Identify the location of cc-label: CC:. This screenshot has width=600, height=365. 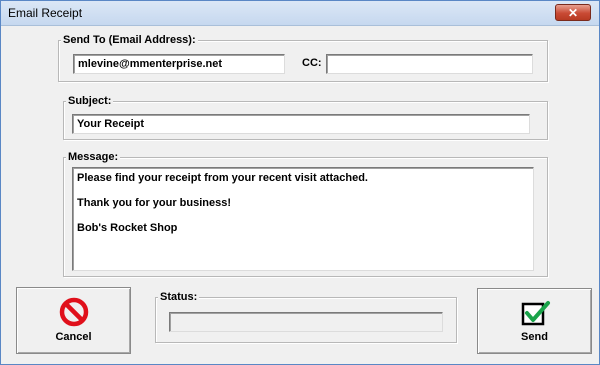
(312, 63).